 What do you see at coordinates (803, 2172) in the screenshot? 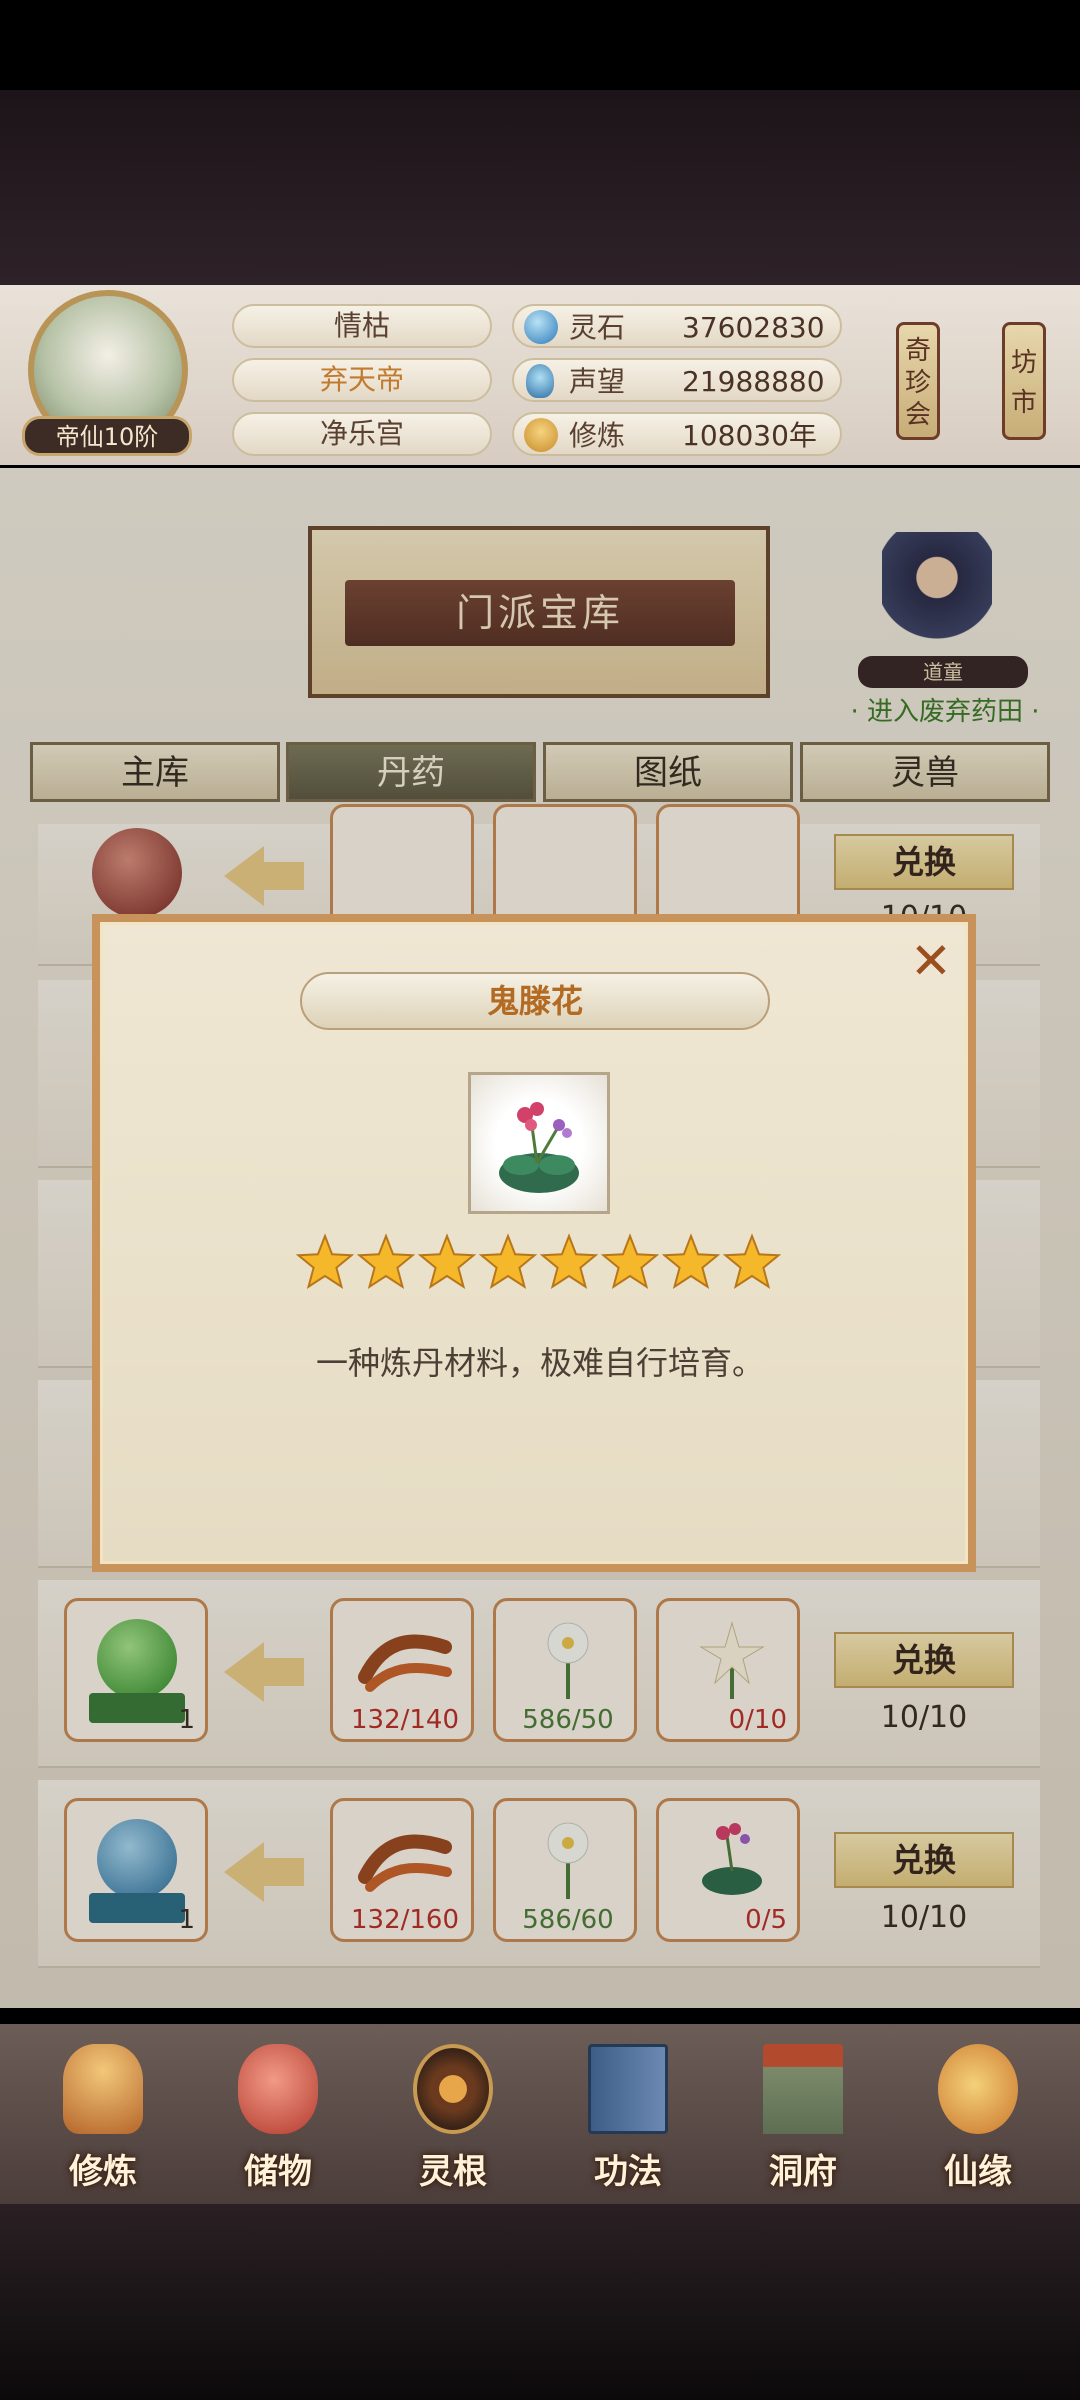
I see `nav-label: 洞府` at bounding box center [803, 2172].